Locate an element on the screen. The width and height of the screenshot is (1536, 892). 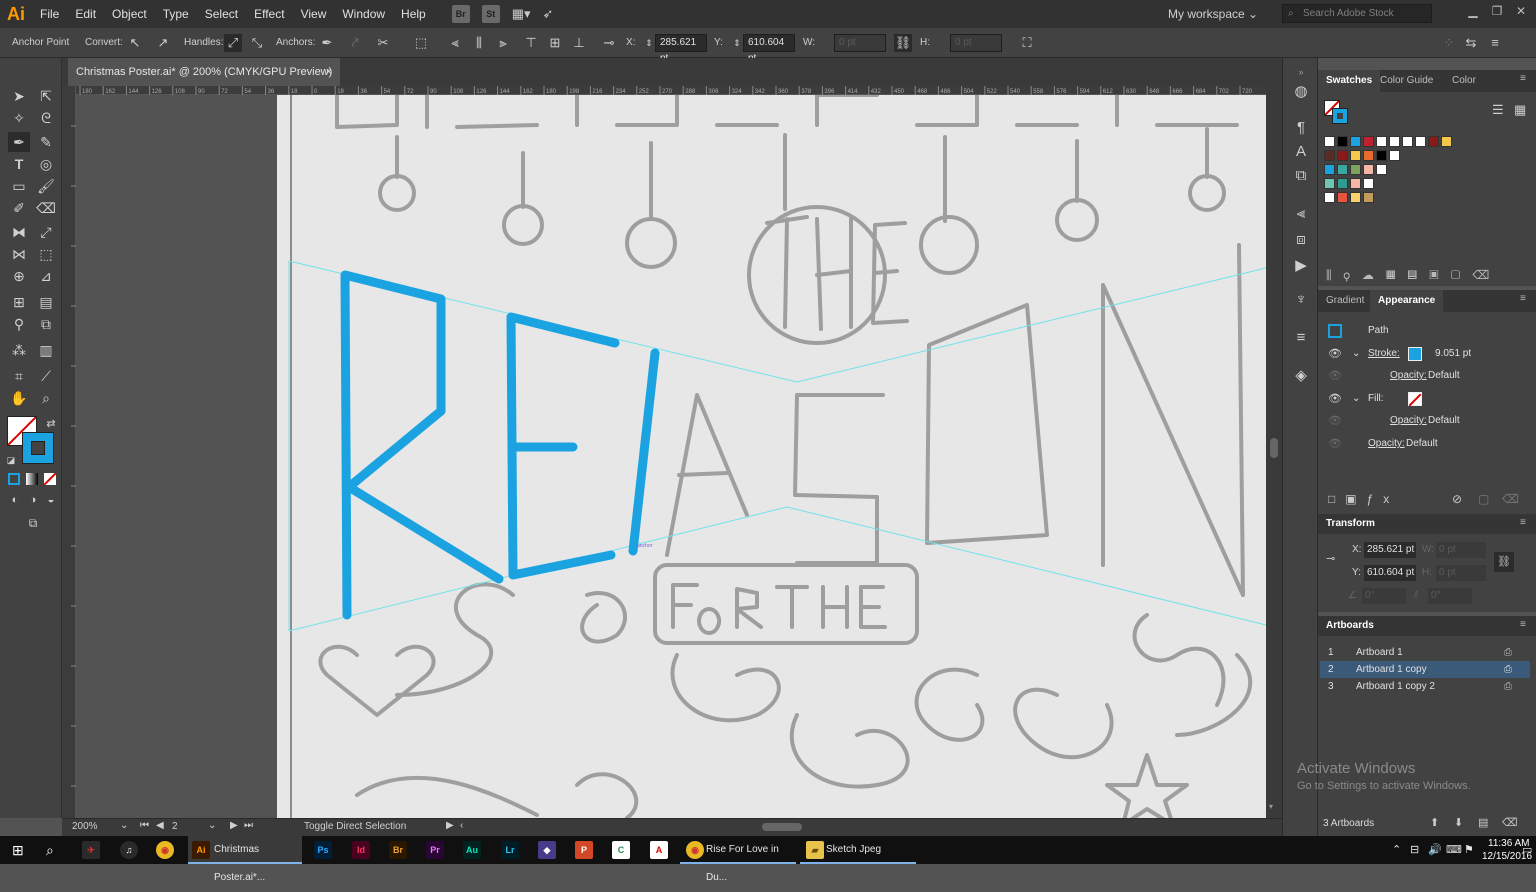
photoshop-icon: Ps is located at coordinates (323, 850).